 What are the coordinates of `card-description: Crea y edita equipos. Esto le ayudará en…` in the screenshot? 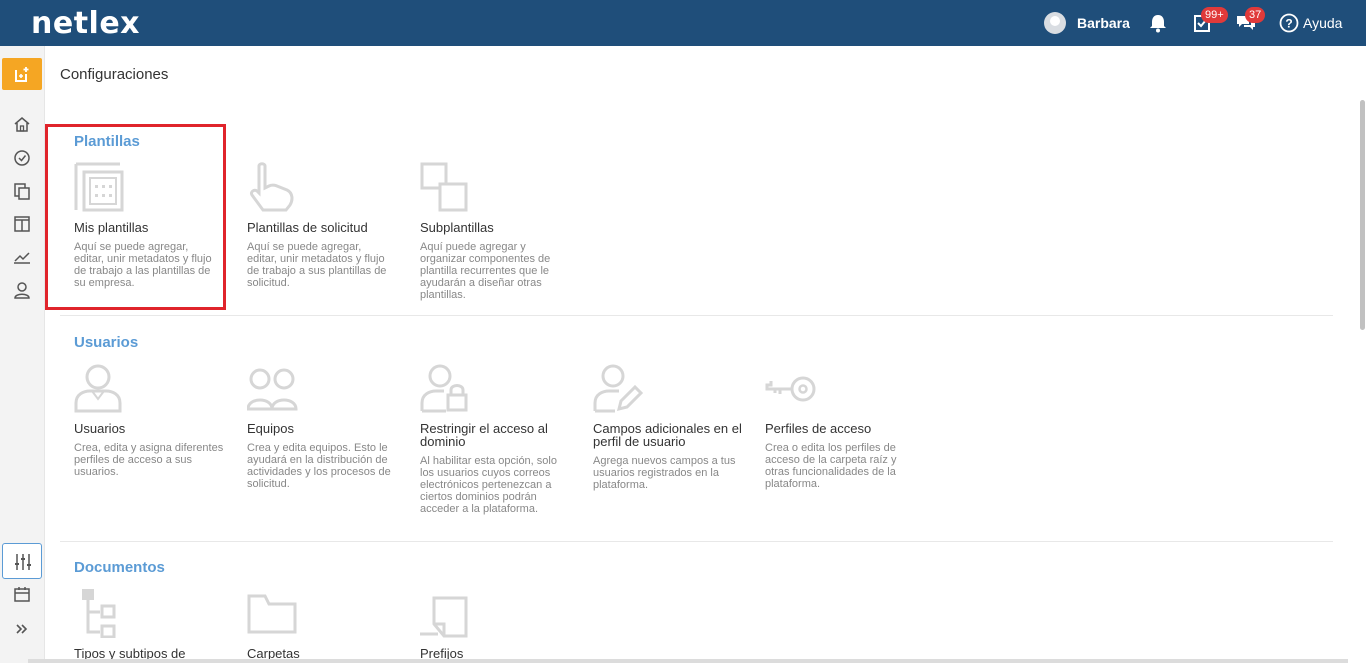 It's located at (319, 466).